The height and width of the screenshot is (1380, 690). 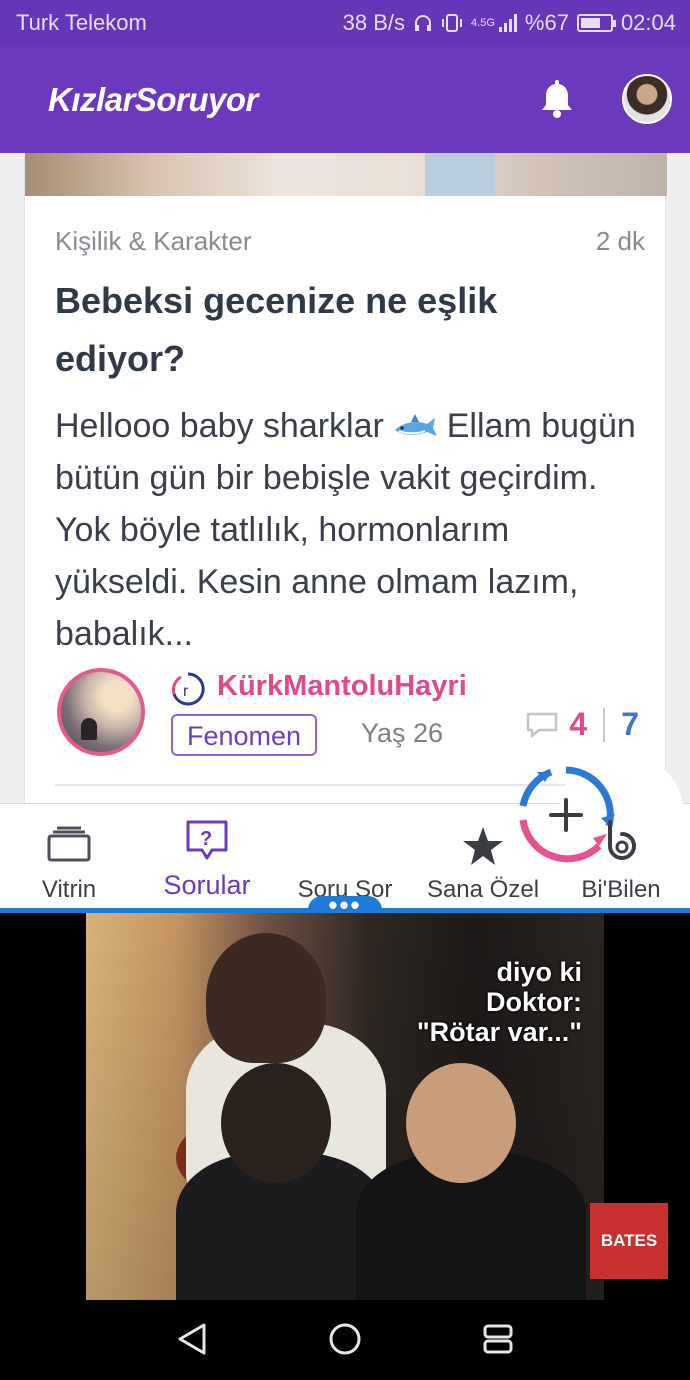 What do you see at coordinates (647, 99) in the screenshot?
I see `user-avatar` at bounding box center [647, 99].